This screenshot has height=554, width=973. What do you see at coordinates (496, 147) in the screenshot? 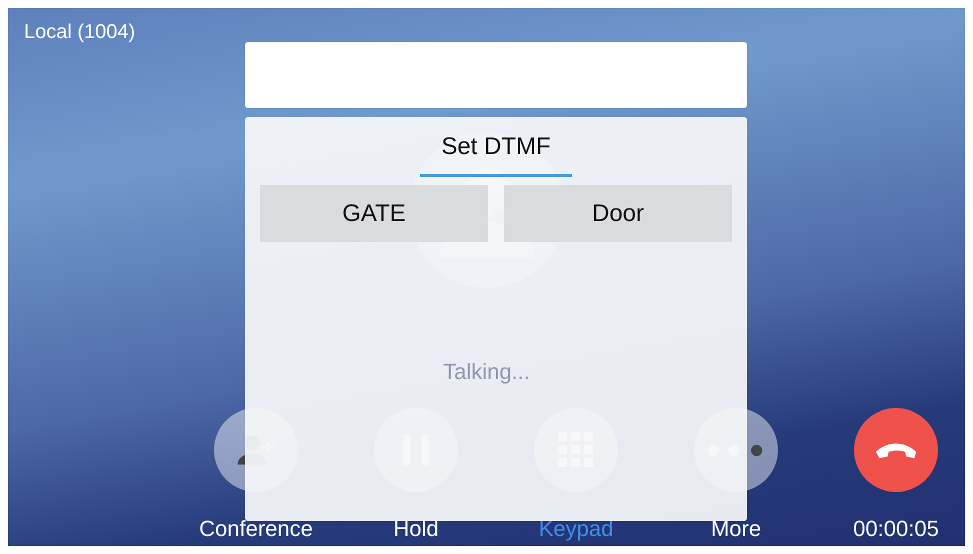
I see `dialog-title: Set DTMF` at bounding box center [496, 147].